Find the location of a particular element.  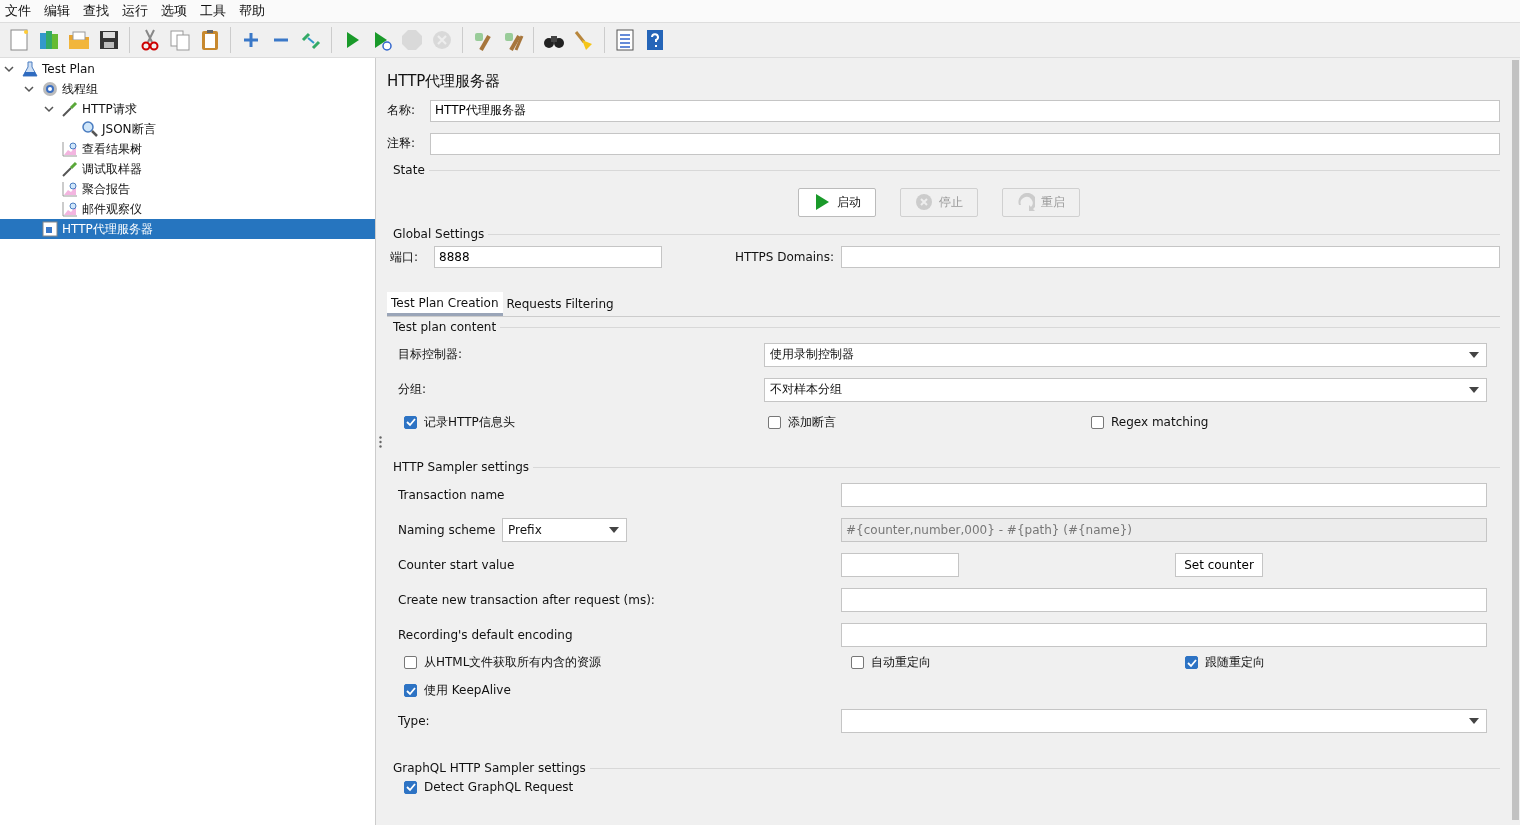

tree-item: 调试取样器 is located at coordinates (187, 169).